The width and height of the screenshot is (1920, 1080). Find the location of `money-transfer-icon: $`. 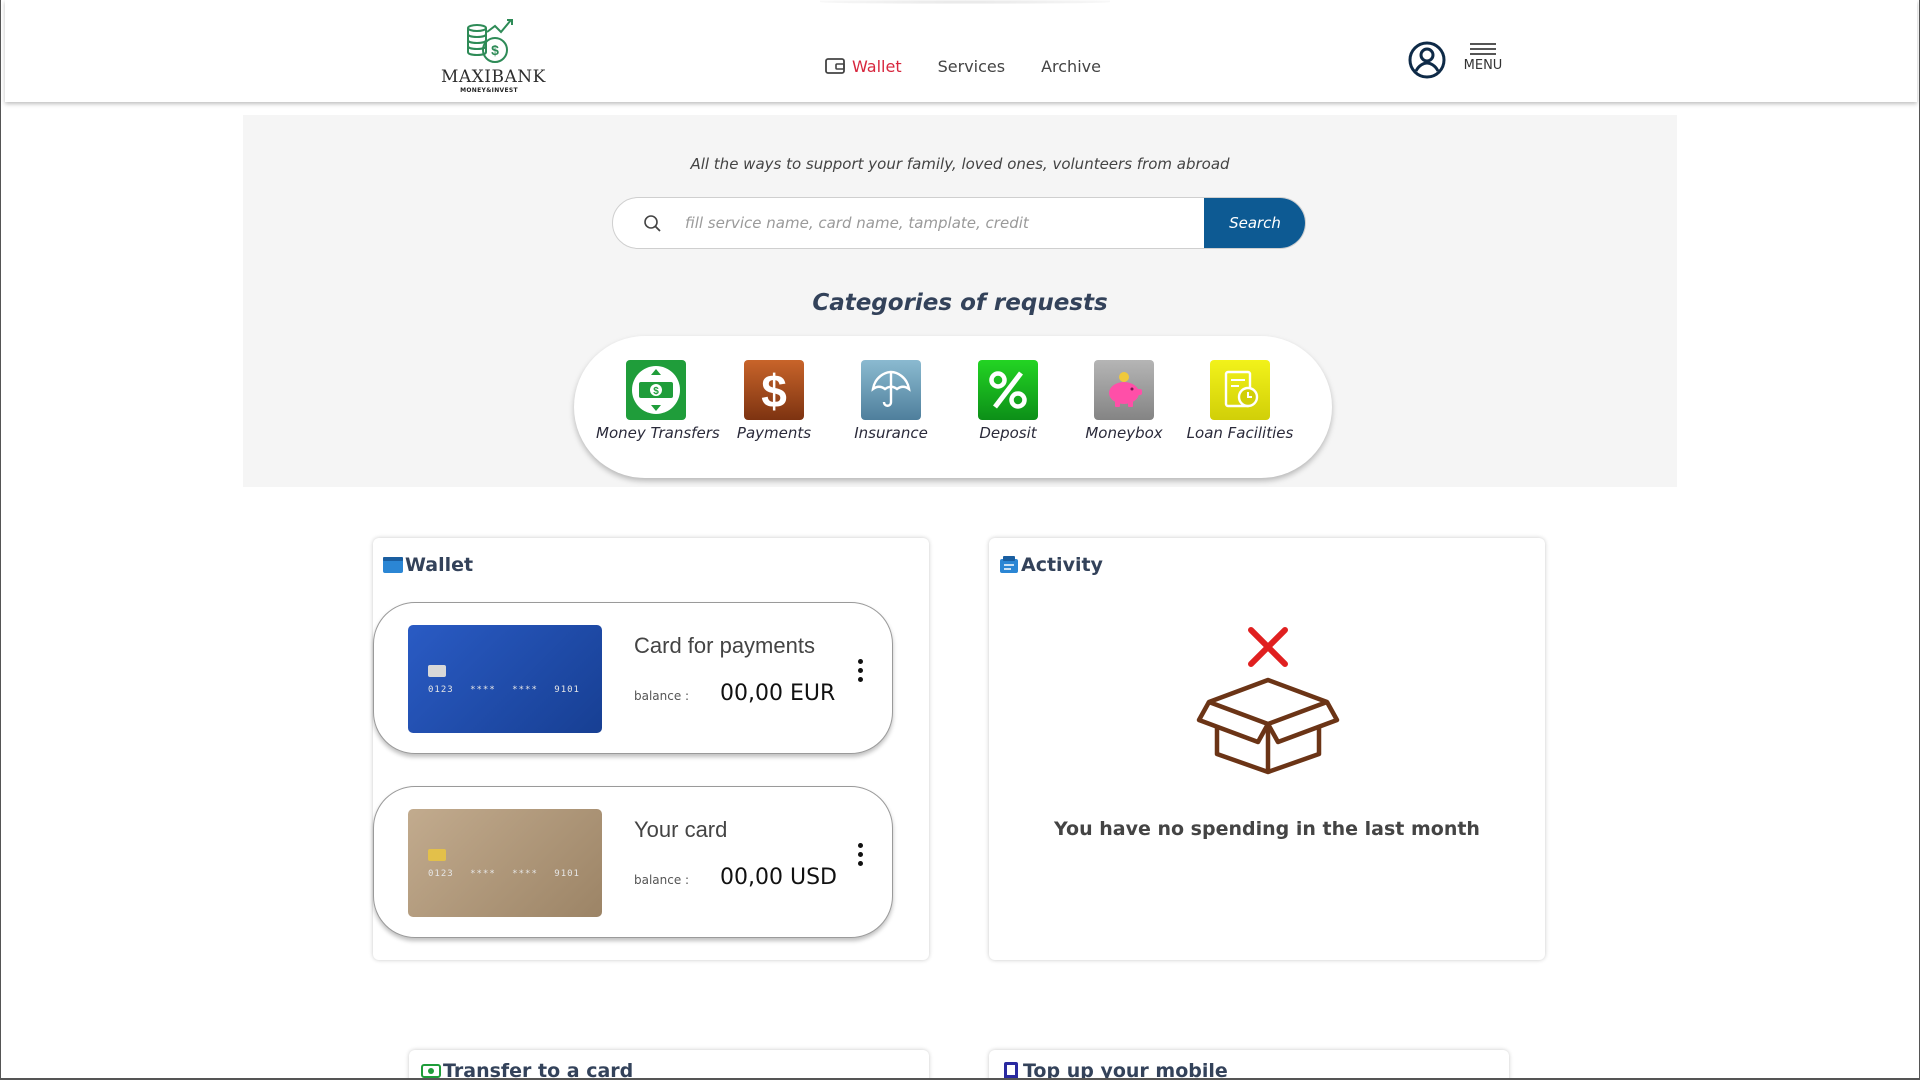

money-transfer-icon: $ is located at coordinates (656, 390).